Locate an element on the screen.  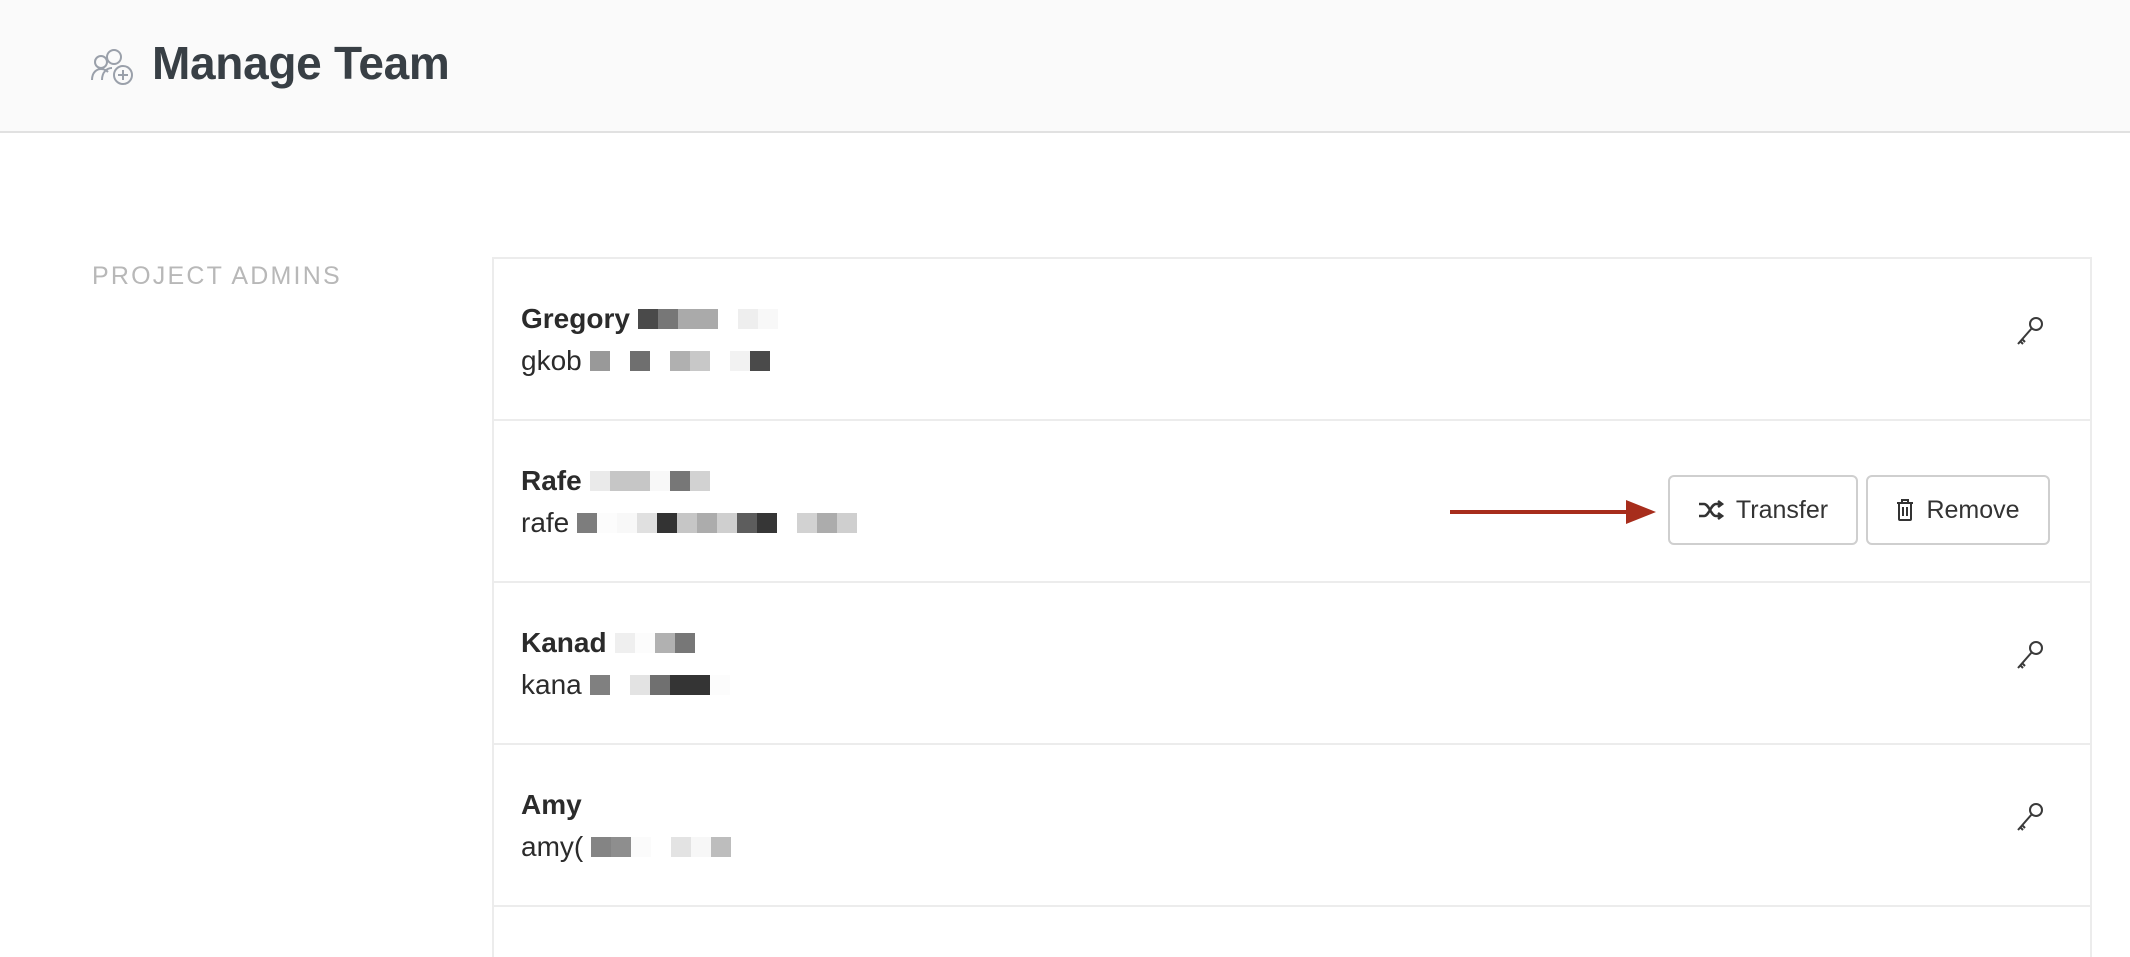
remove-button: Remove is located at coordinates (1958, 510).